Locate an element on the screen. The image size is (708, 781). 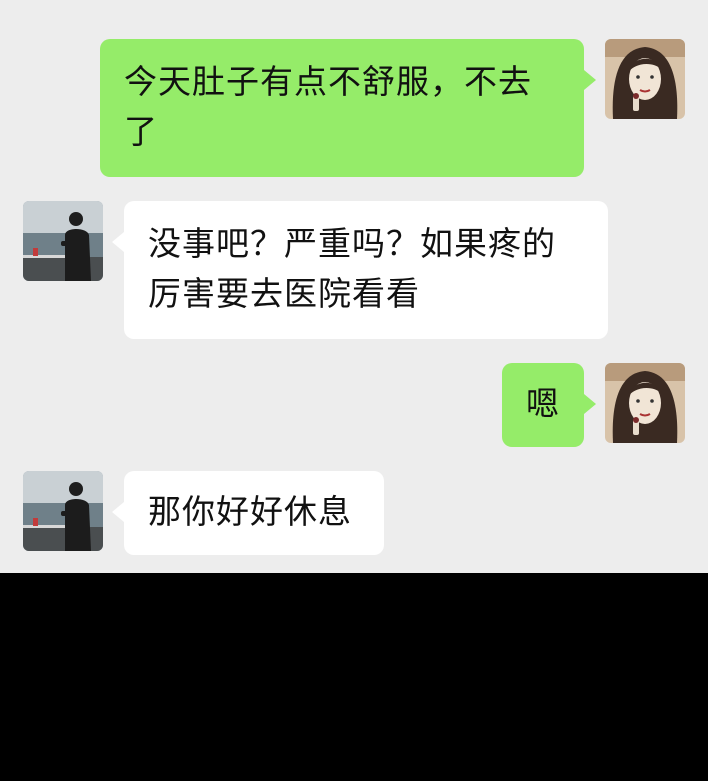
received-message-bubble: 没事吧？严重吗？如果疼的厉害要去医院看看 is located at coordinates (366, 270).